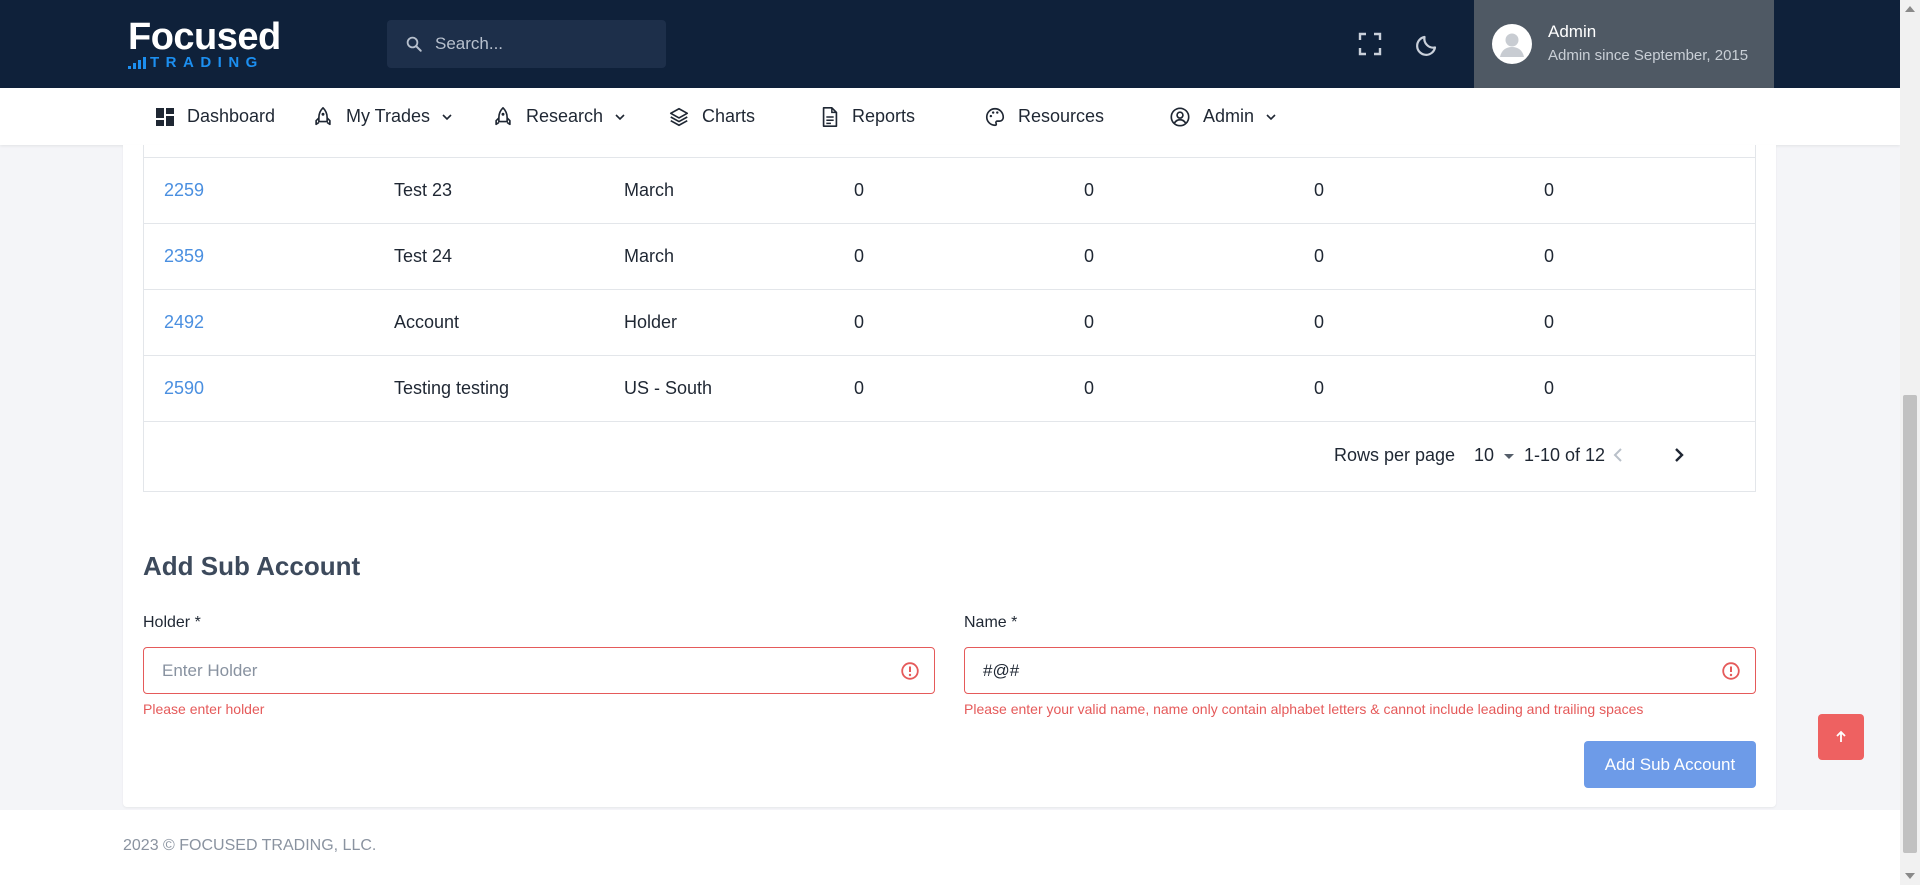 The image size is (1920, 885). I want to click on nav-item-research: Research, so click(559, 116).